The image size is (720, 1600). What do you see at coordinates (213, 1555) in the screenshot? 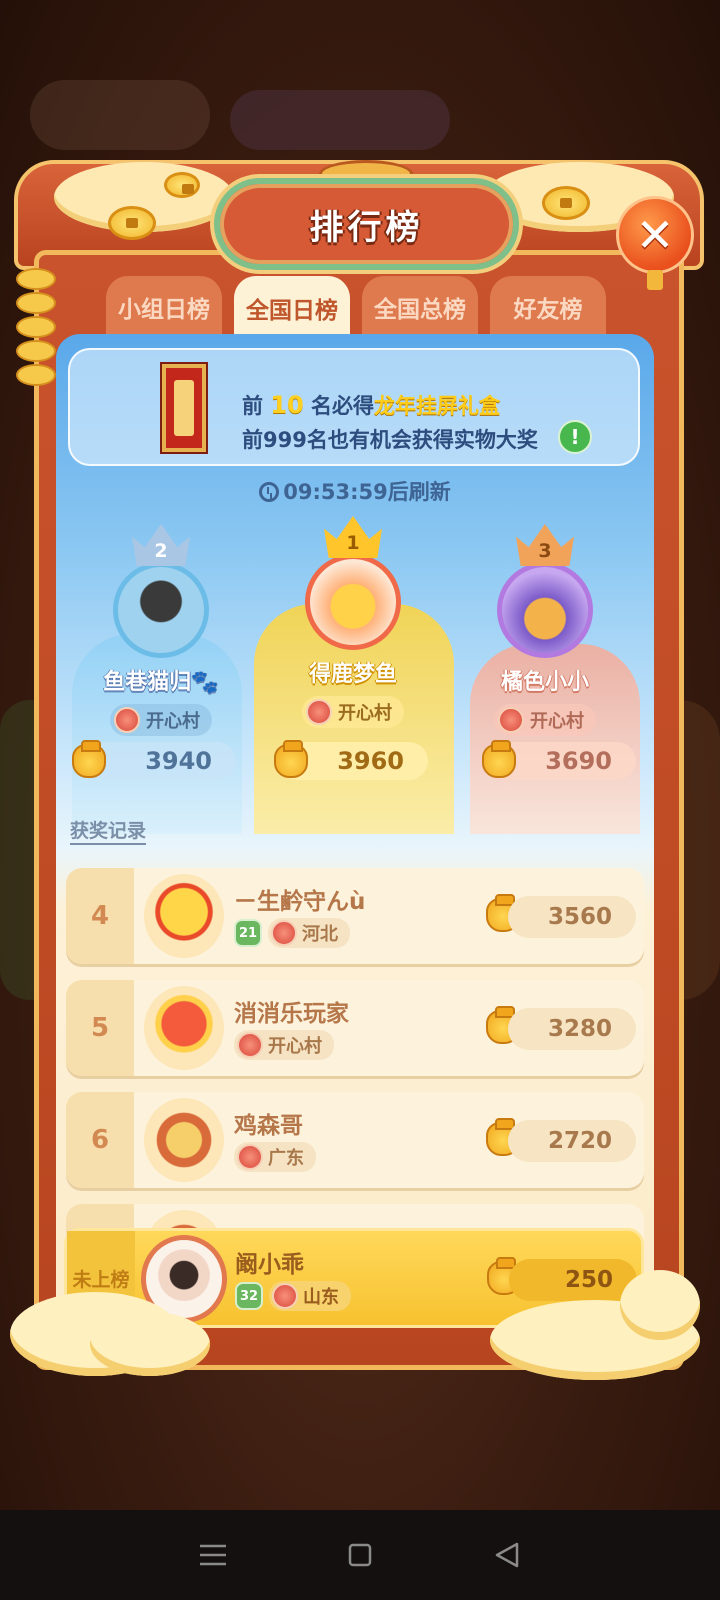
I see `menu-icon` at bounding box center [213, 1555].